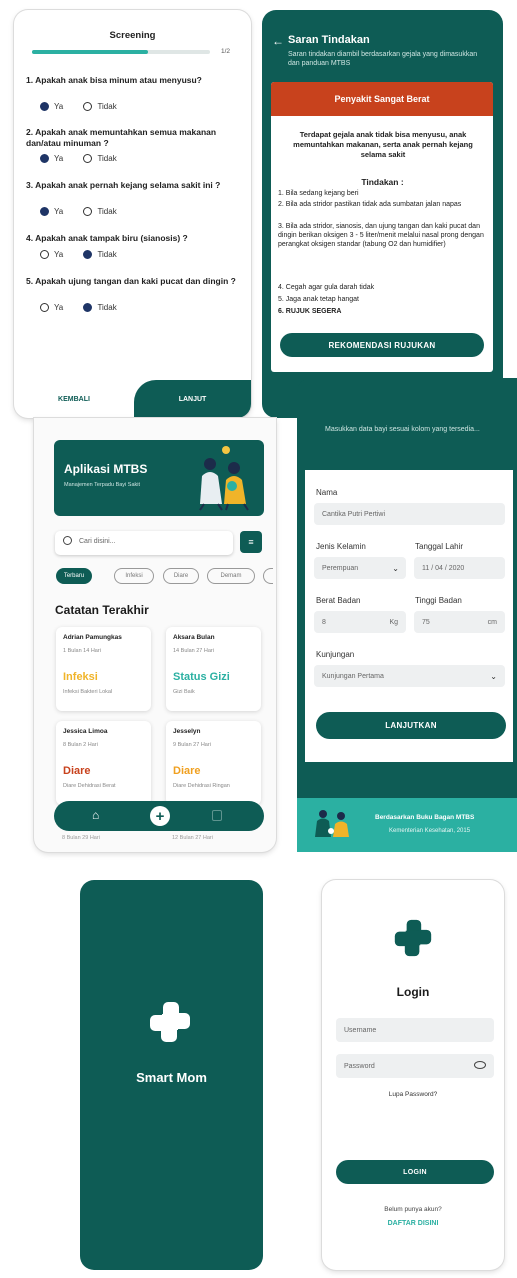  What do you see at coordinates (82, 651) in the screenshot?
I see `card-age: 1 Bulan 14 Hari` at bounding box center [82, 651].